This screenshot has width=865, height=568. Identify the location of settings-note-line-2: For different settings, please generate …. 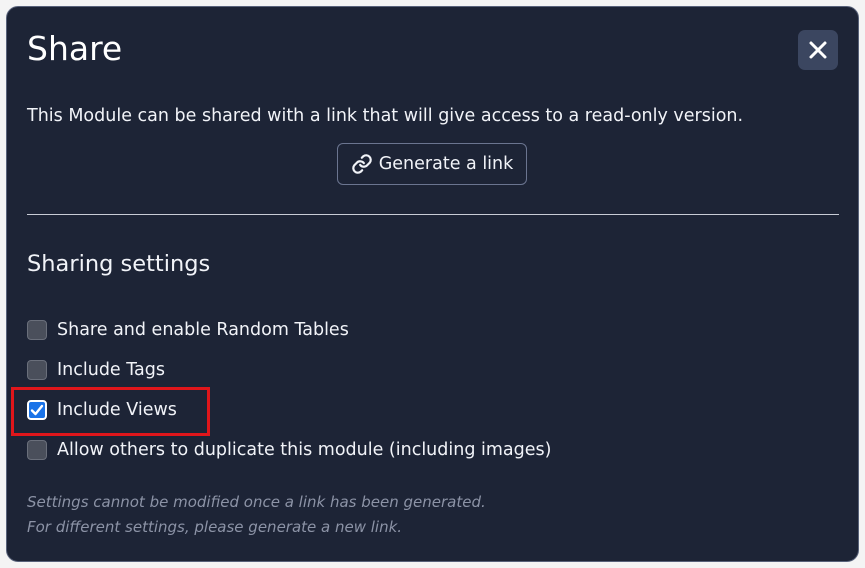
(215, 527).